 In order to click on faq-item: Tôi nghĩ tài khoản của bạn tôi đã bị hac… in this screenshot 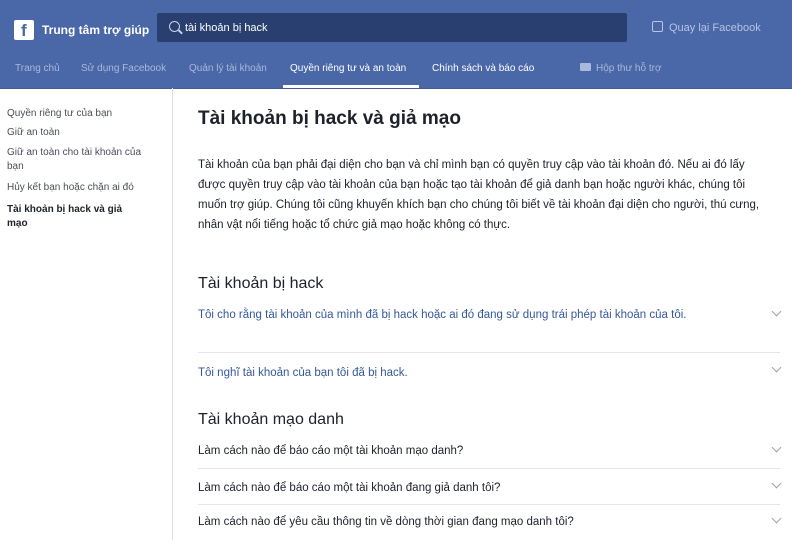, I will do `click(472, 373)`.